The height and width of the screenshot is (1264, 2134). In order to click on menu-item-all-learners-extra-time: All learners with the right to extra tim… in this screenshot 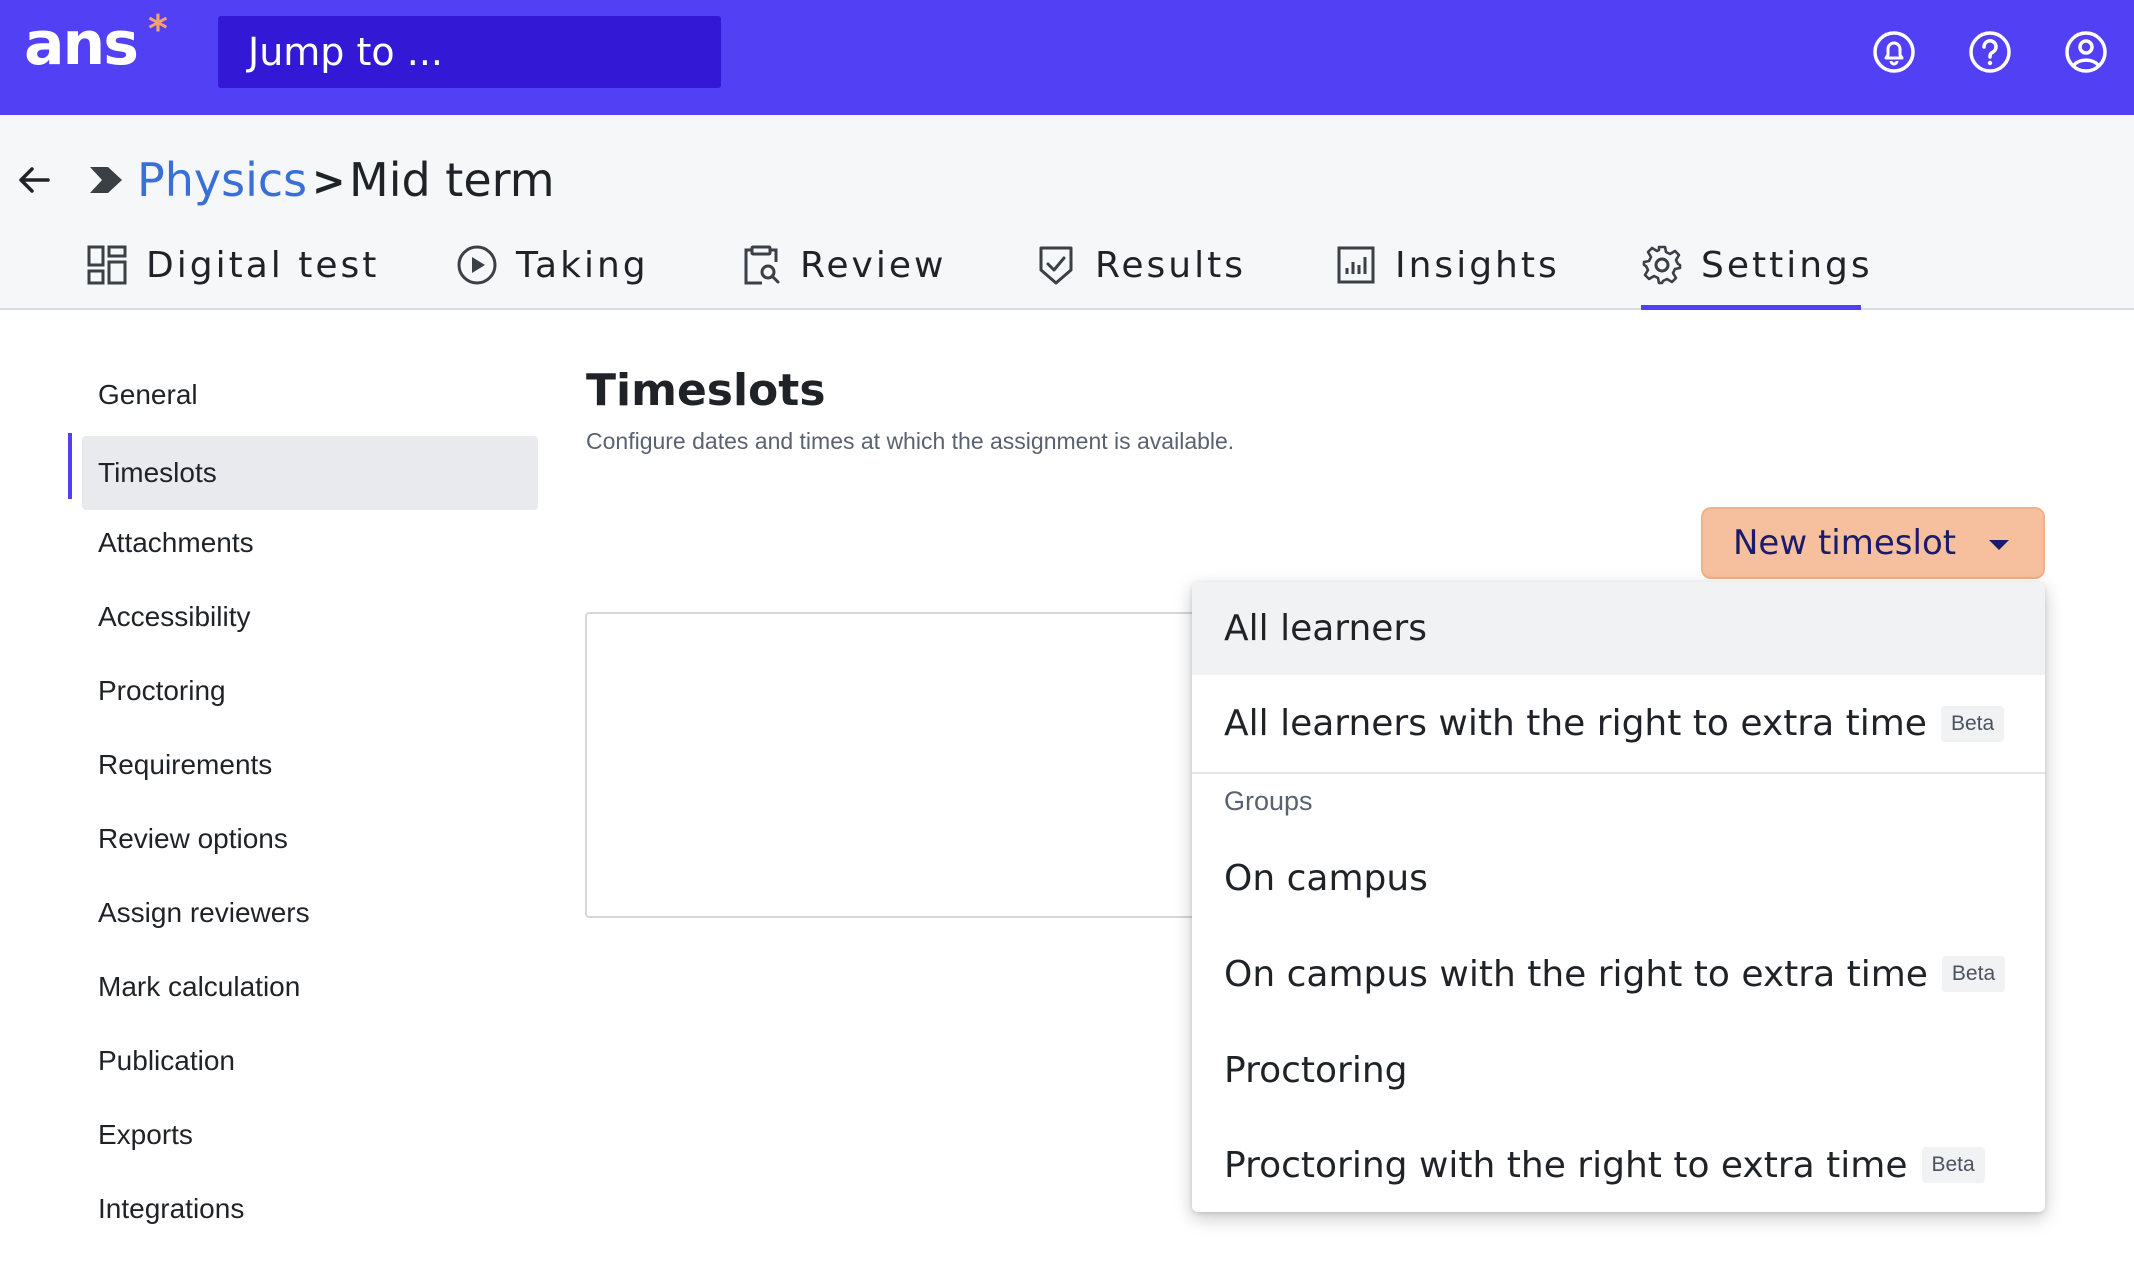, I will do `click(1618, 723)`.